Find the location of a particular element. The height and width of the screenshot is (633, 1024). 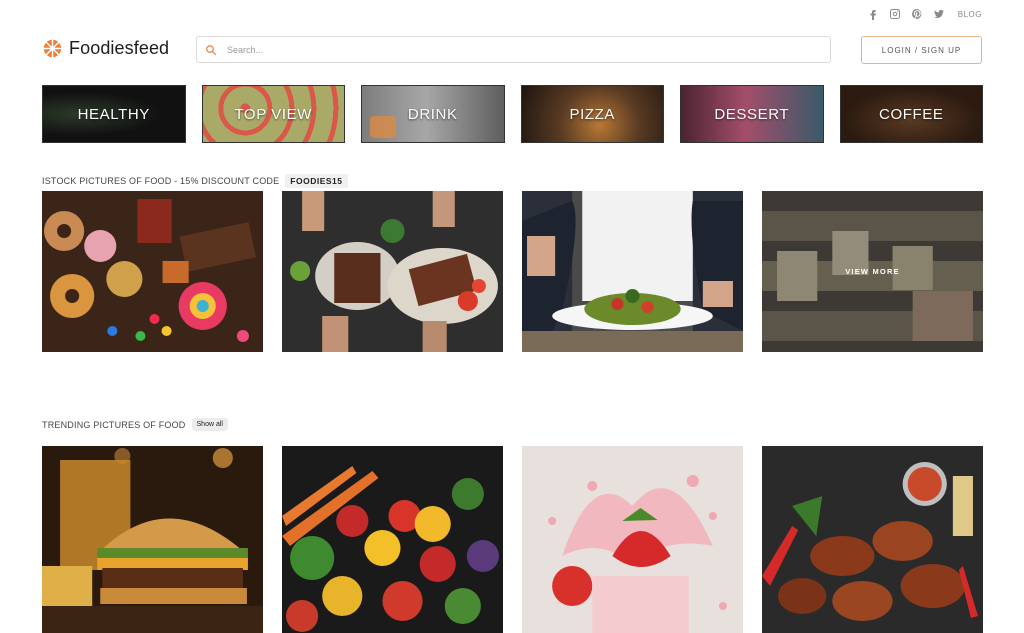

blog-link: BLOG is located at coordinates (970, 14).